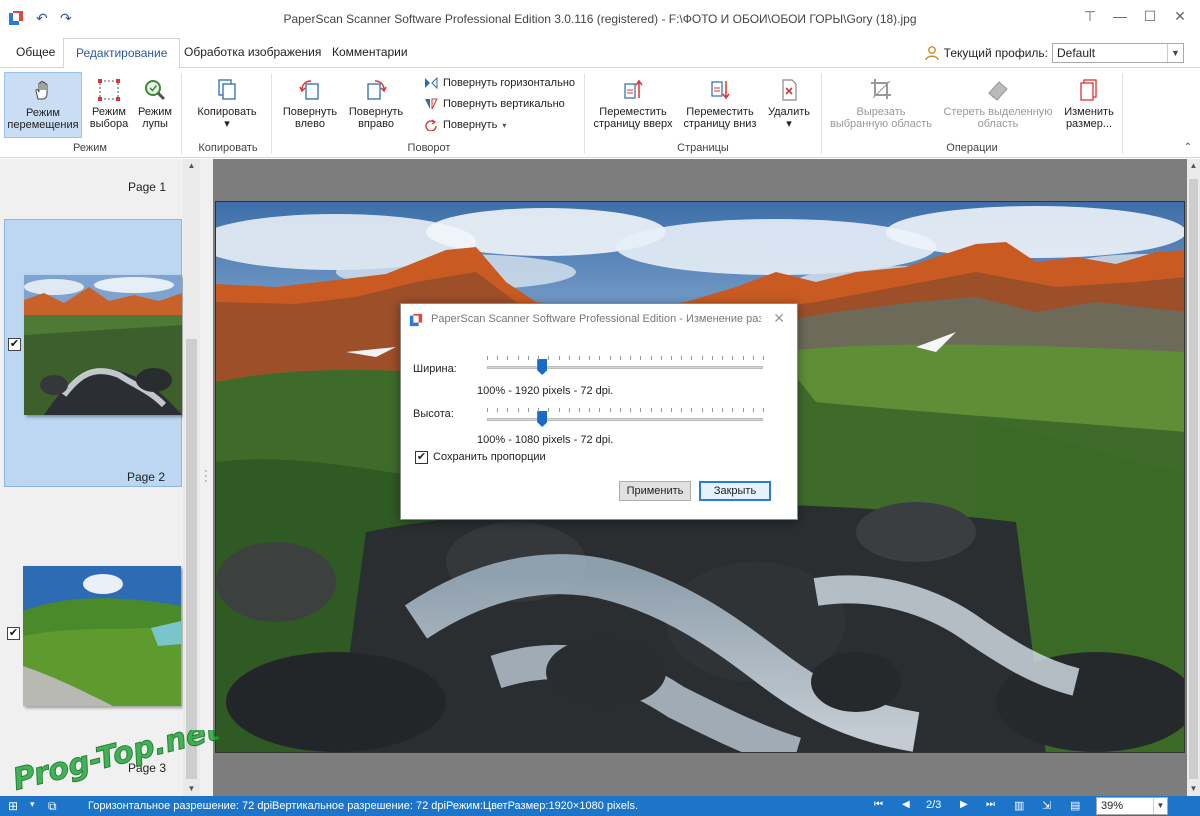 This screenshot has width=1200, height=816. Describe the element at coordinates (1076, 53) in the screenshot. I see `profile-value: Default` at that location.